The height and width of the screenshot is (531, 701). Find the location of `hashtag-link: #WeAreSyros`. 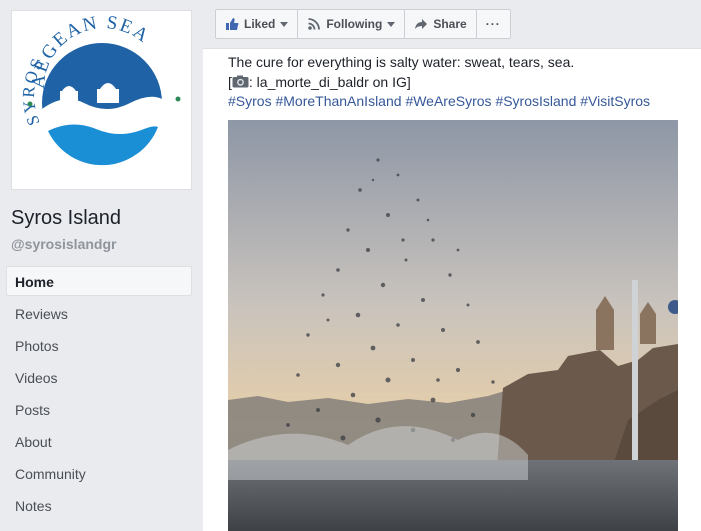

hashtag-link: #WeAreSyros is located at coordinates (448, 101).